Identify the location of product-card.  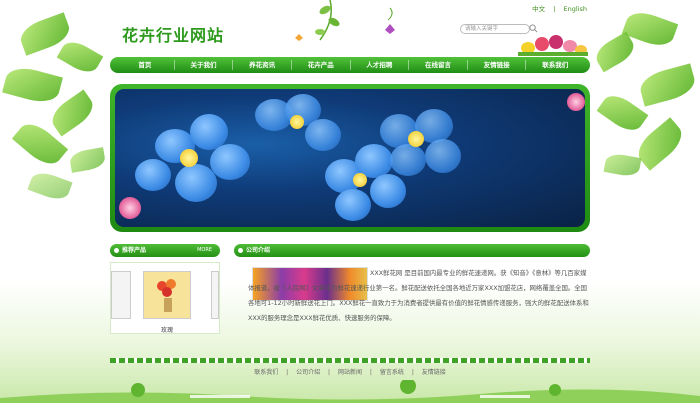
(167, 295).